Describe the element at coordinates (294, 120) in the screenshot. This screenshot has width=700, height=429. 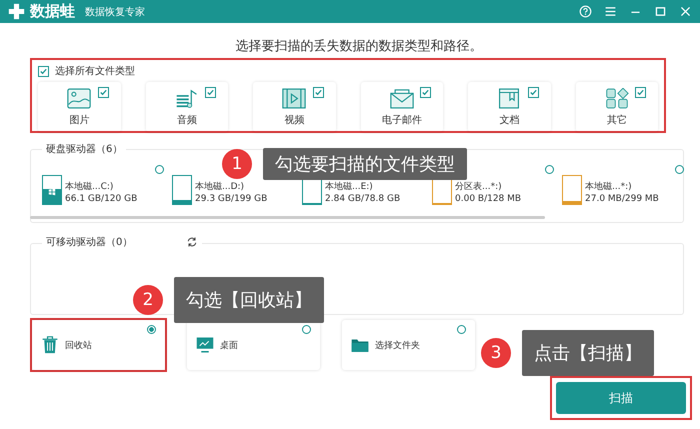
I see `file-type-label: 视频` at that location.